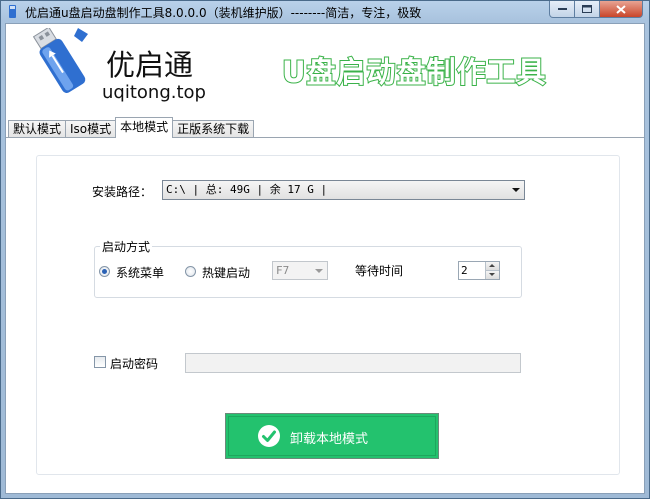  Describe the element at coordinates (12, 11) in the screenshot. I see `app-icon` at that location.